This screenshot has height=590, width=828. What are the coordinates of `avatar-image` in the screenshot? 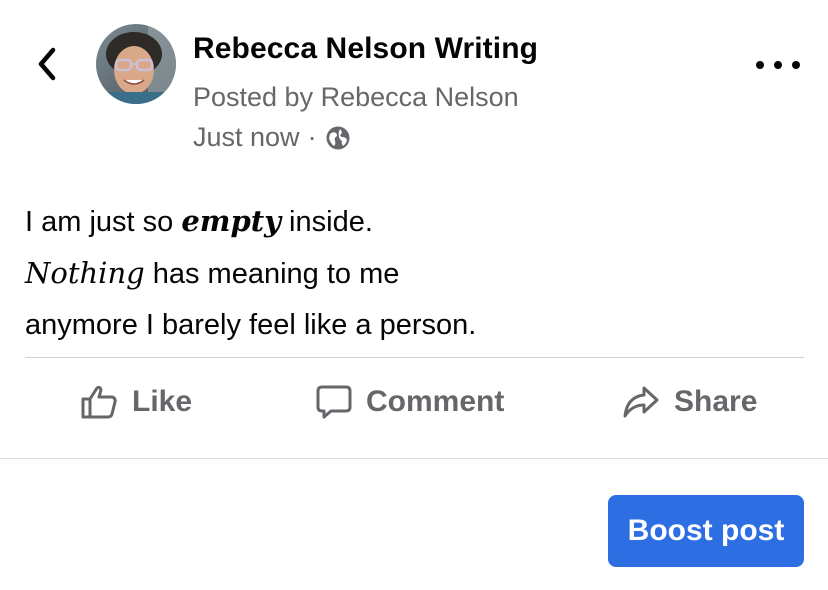 It's located at (136, 64).